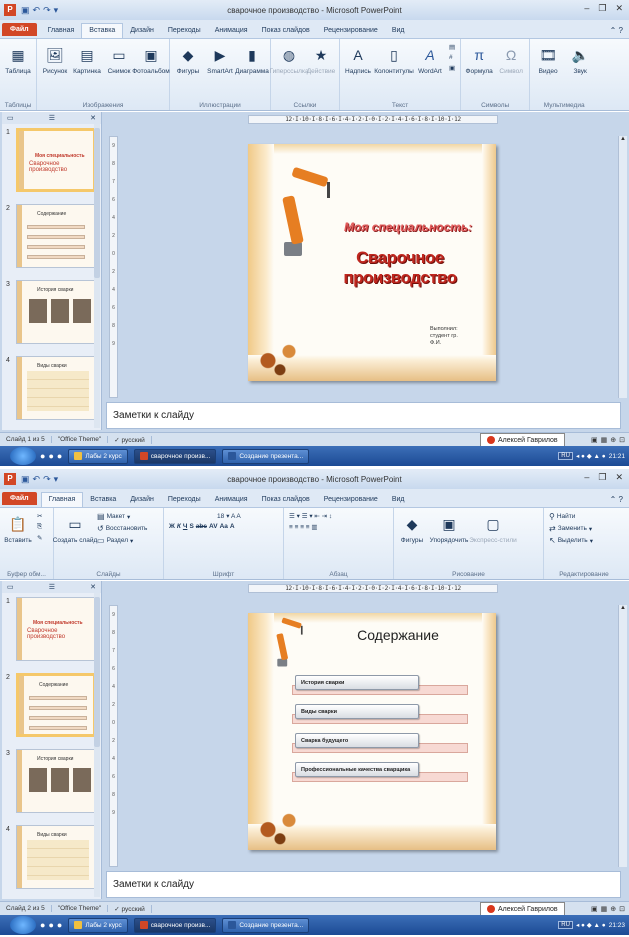 This screenshot has width=629, height=937. I want to click on notification-popup: Алексей Гаврилов, so click(522, 440).